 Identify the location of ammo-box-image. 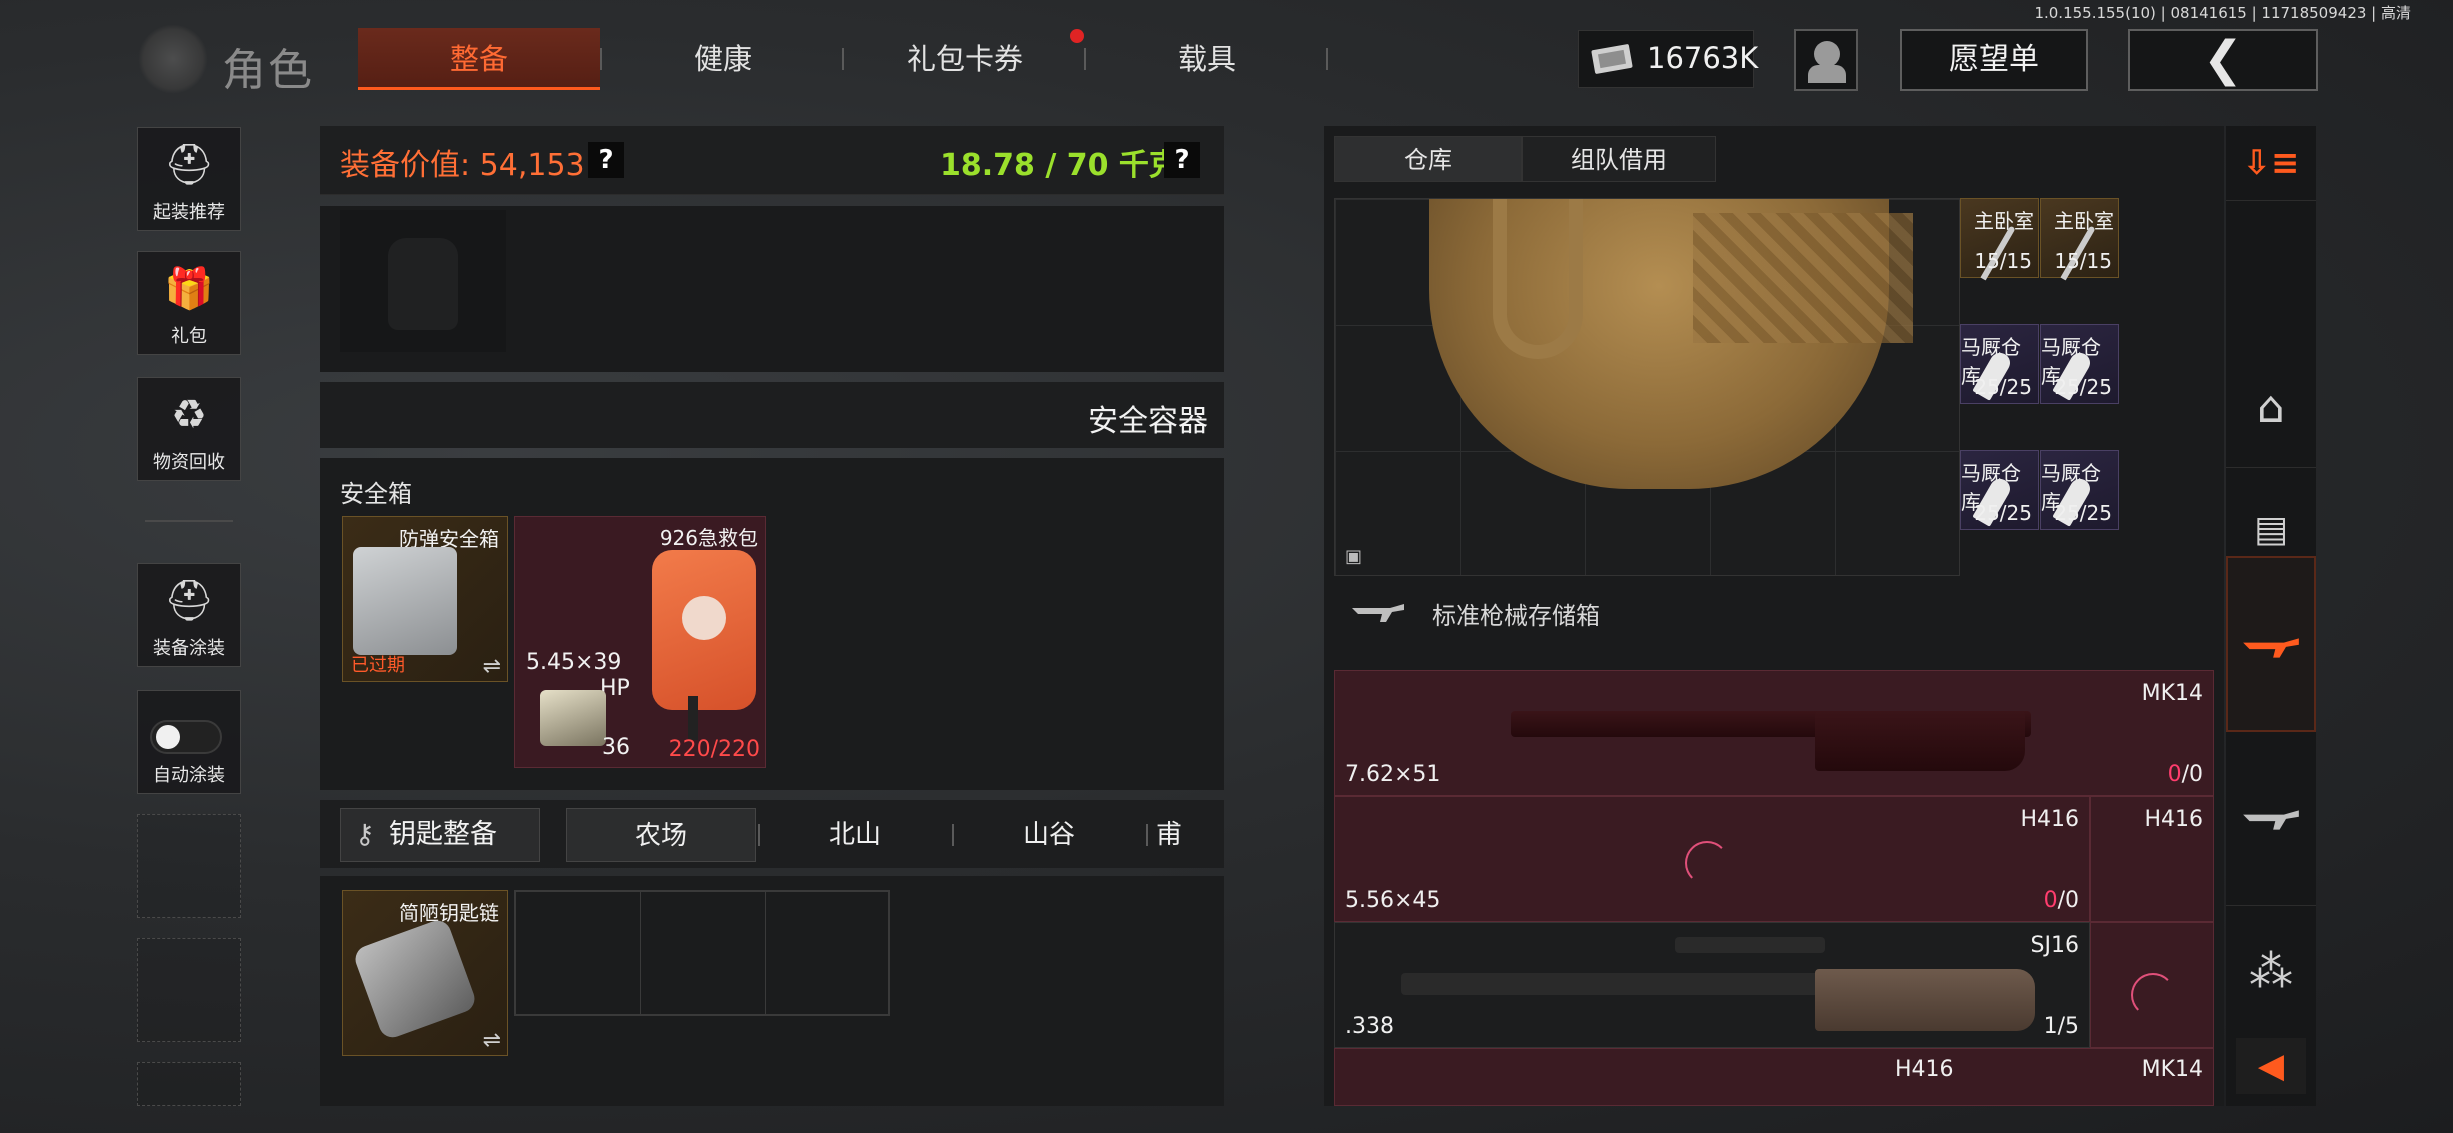
(573, 718).